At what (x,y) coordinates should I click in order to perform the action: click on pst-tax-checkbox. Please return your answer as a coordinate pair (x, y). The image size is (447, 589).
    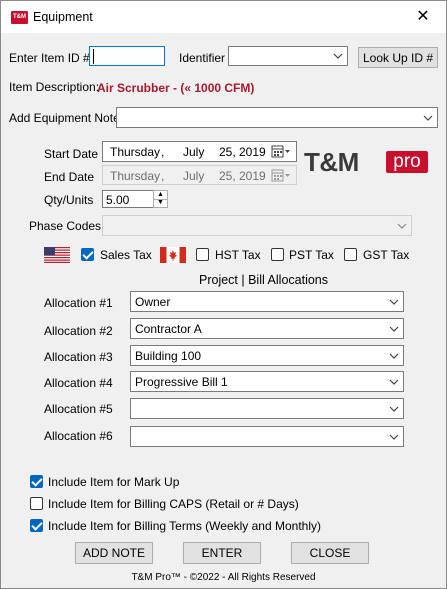
    Looking at the image, I should click on (277, 254).